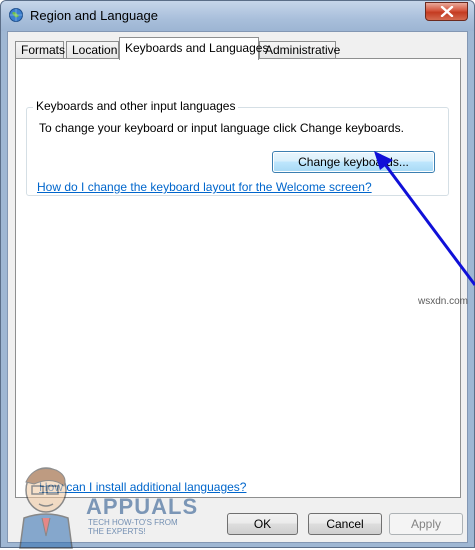 This screenshot has width=475, height=550. I want to click on close-button, so click(446, 11).